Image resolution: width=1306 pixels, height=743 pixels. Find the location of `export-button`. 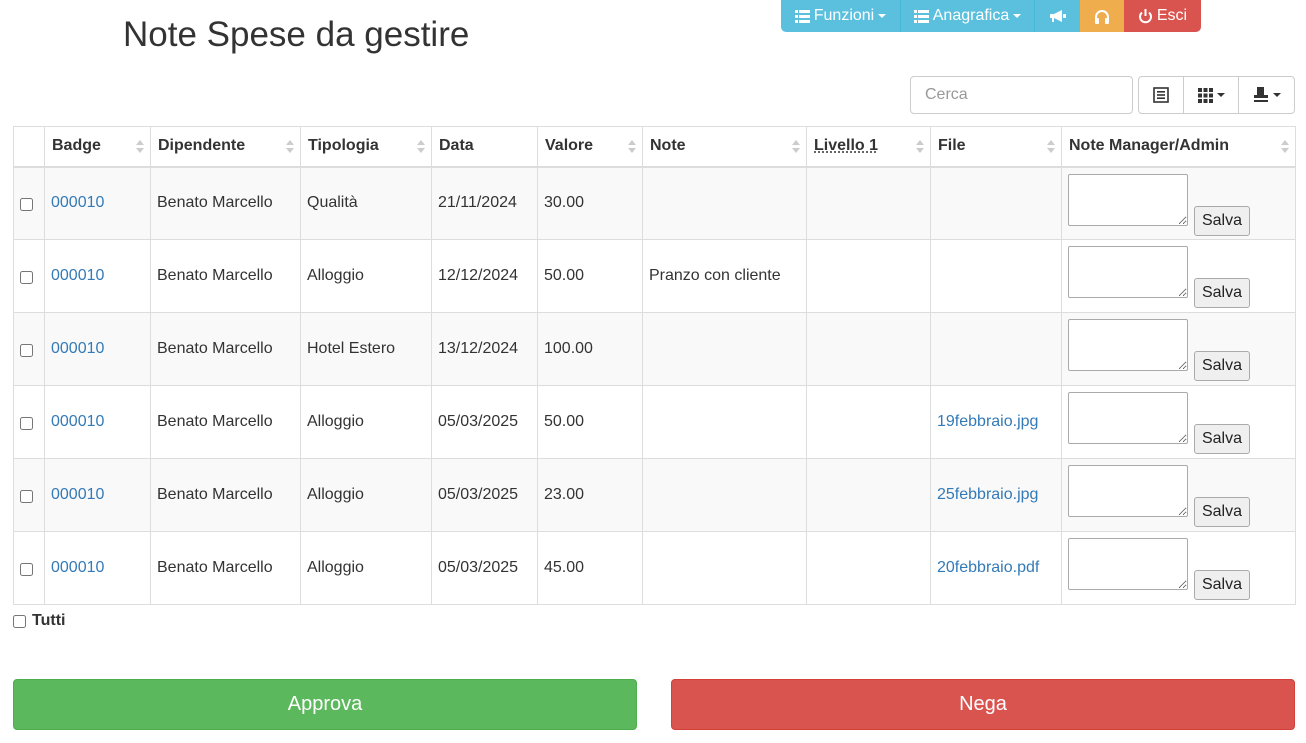

export-button is located at coordinates (1266, 95).